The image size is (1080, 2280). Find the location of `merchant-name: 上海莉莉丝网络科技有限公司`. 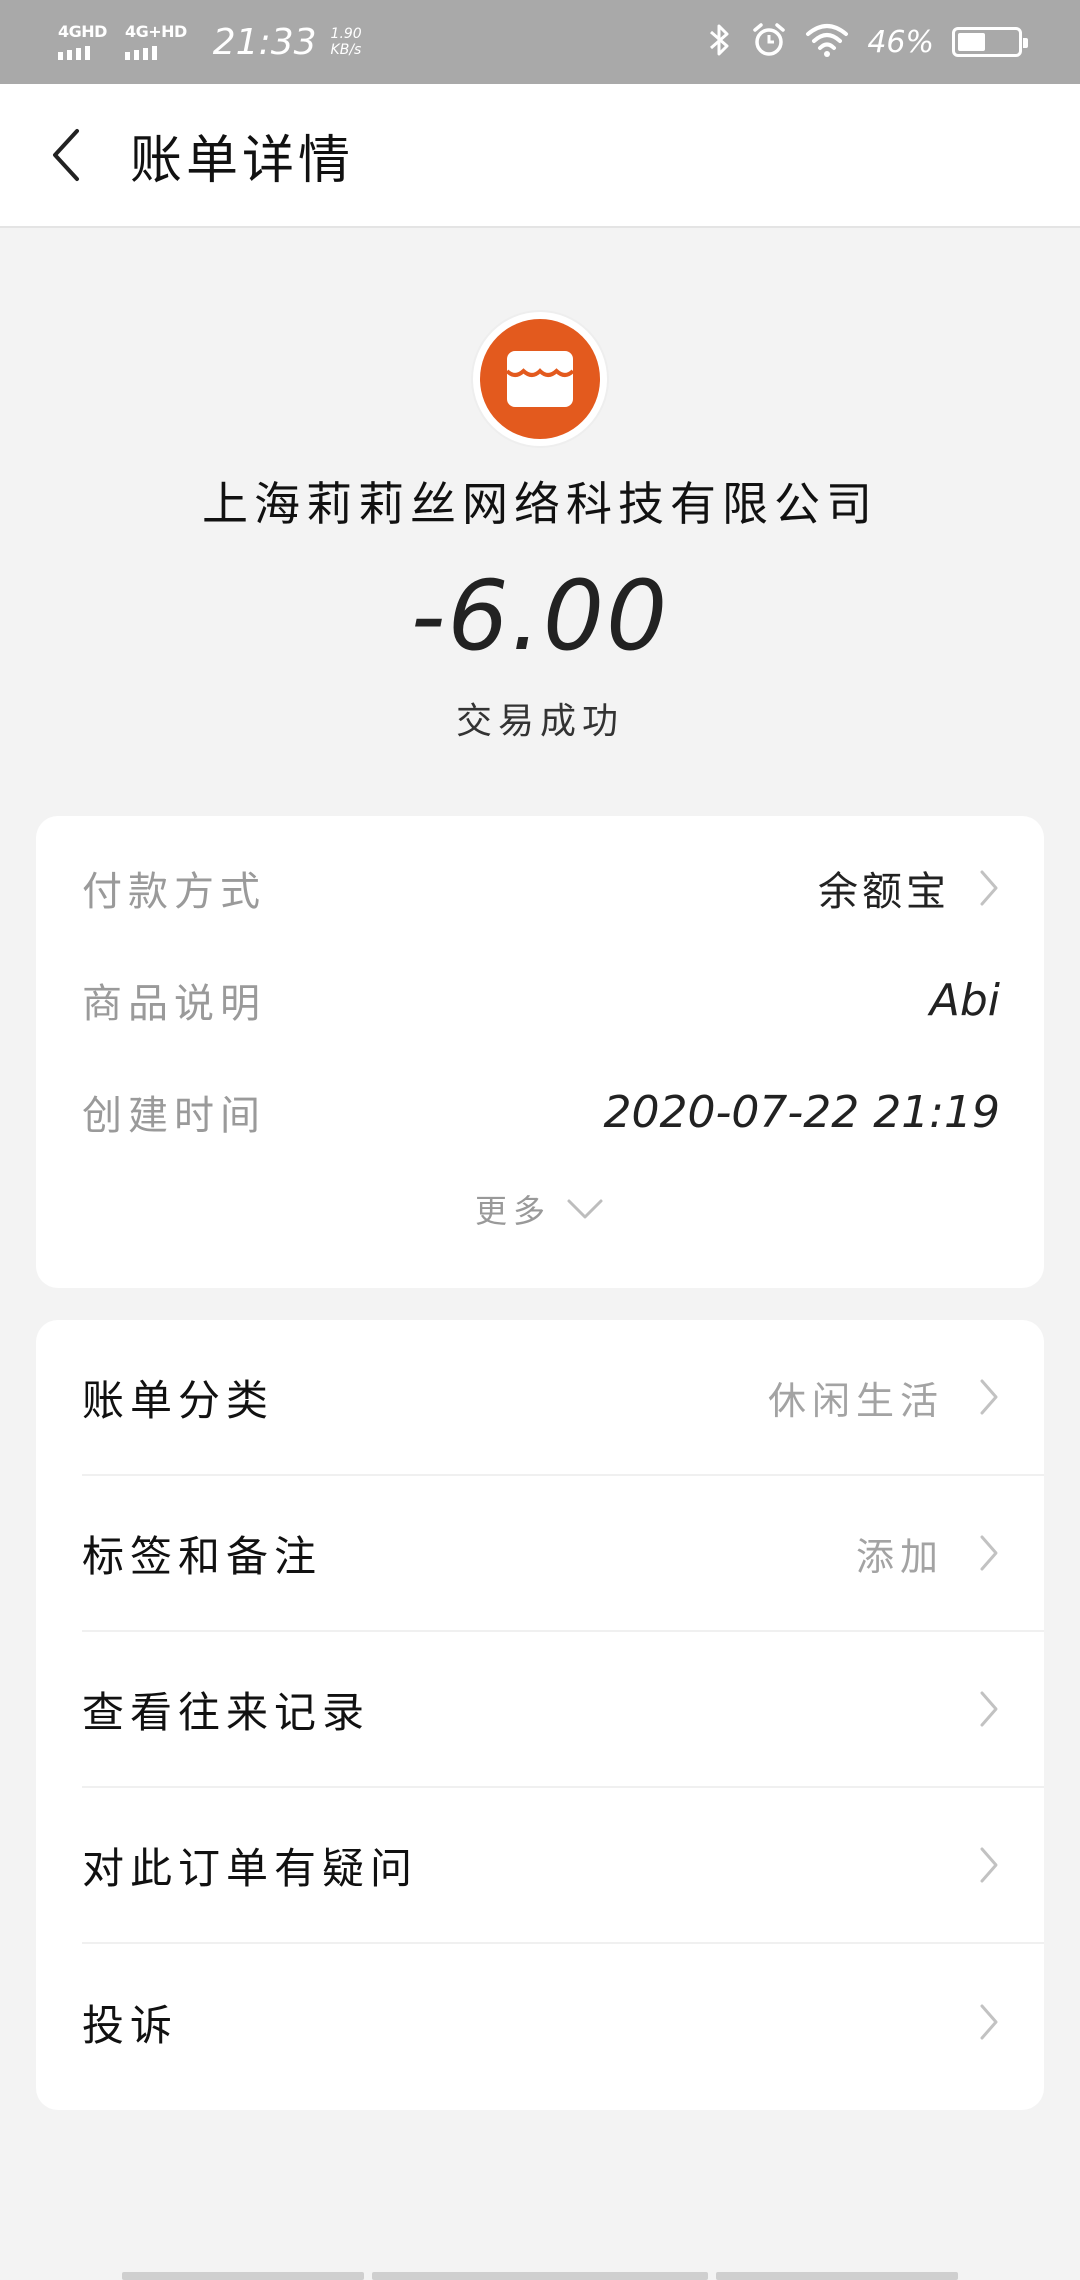

merchant-name: 上海莉莉丝网络科技有限公司 is located at coordinates (540, 504).